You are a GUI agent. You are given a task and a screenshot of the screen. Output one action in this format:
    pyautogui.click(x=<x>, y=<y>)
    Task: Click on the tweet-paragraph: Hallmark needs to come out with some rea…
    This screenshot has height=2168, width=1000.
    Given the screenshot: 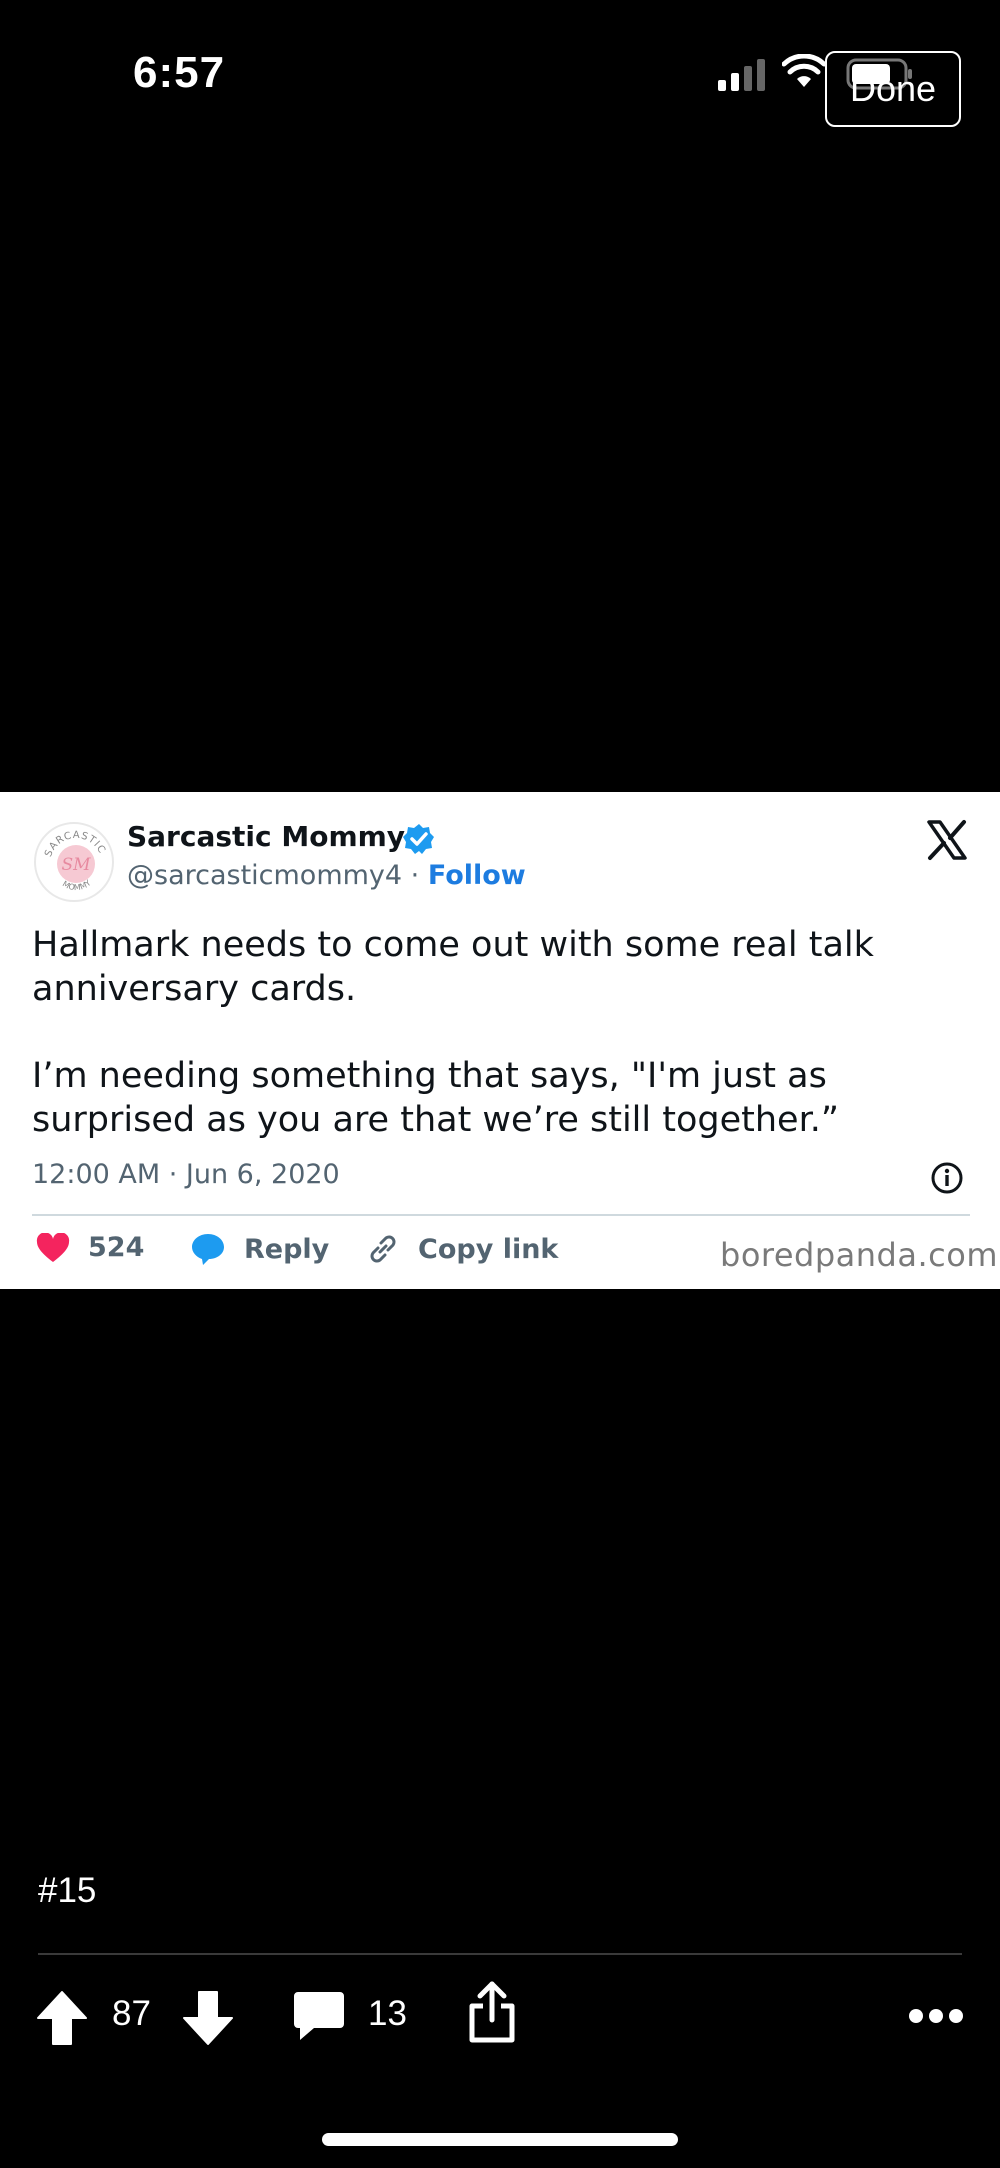 What is the action you would take?
    pyautogui.click(x=453, y=967)
    